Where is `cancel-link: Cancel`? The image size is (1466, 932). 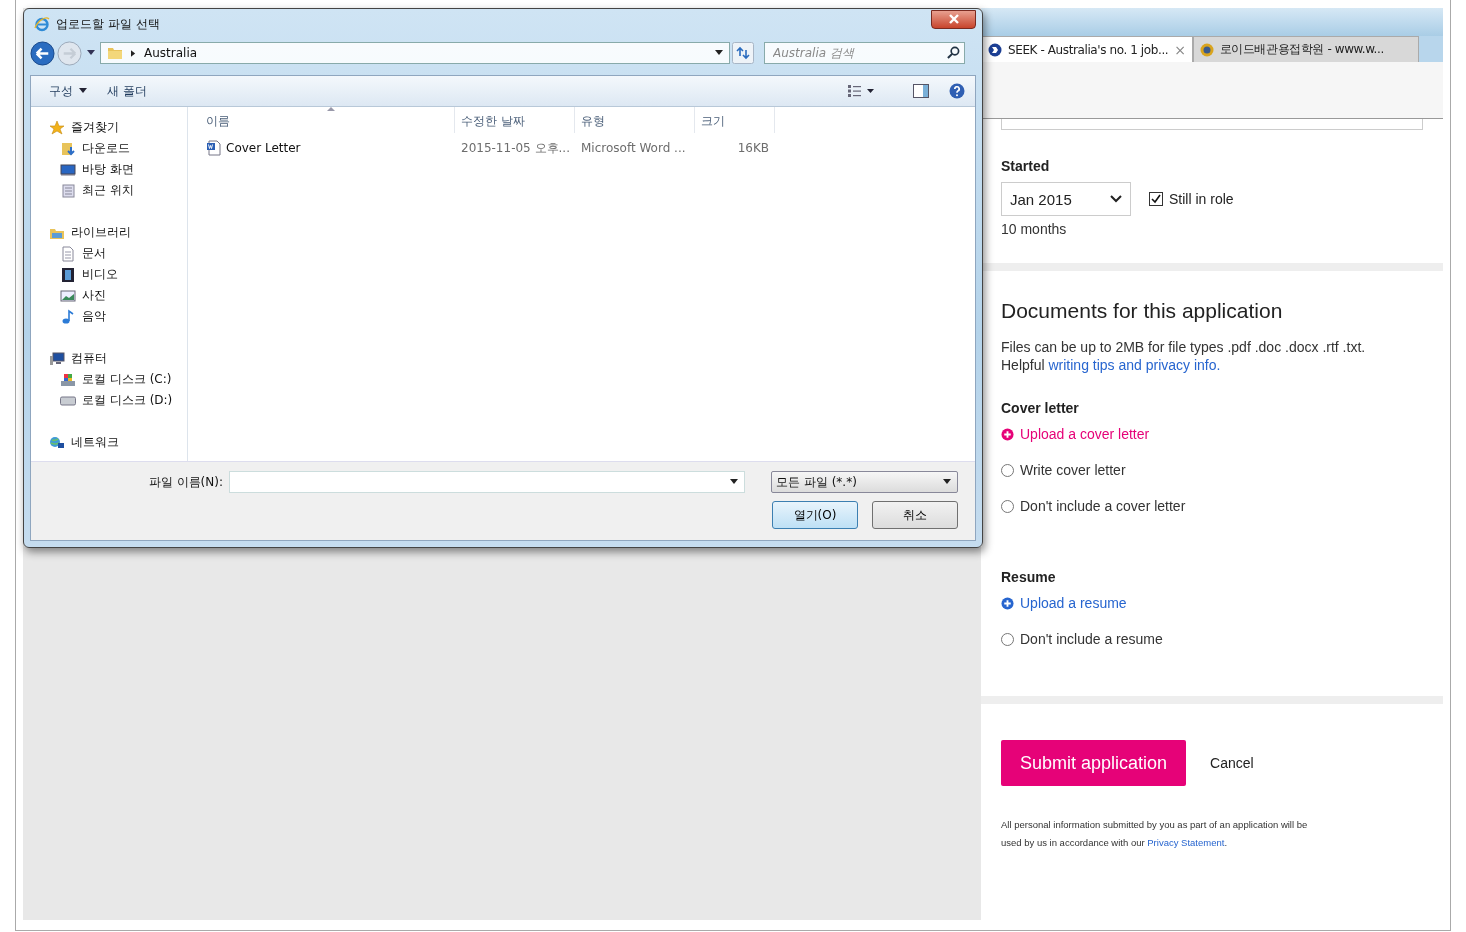
cancel-link: Cancel is located at coordinates (1232, 763).